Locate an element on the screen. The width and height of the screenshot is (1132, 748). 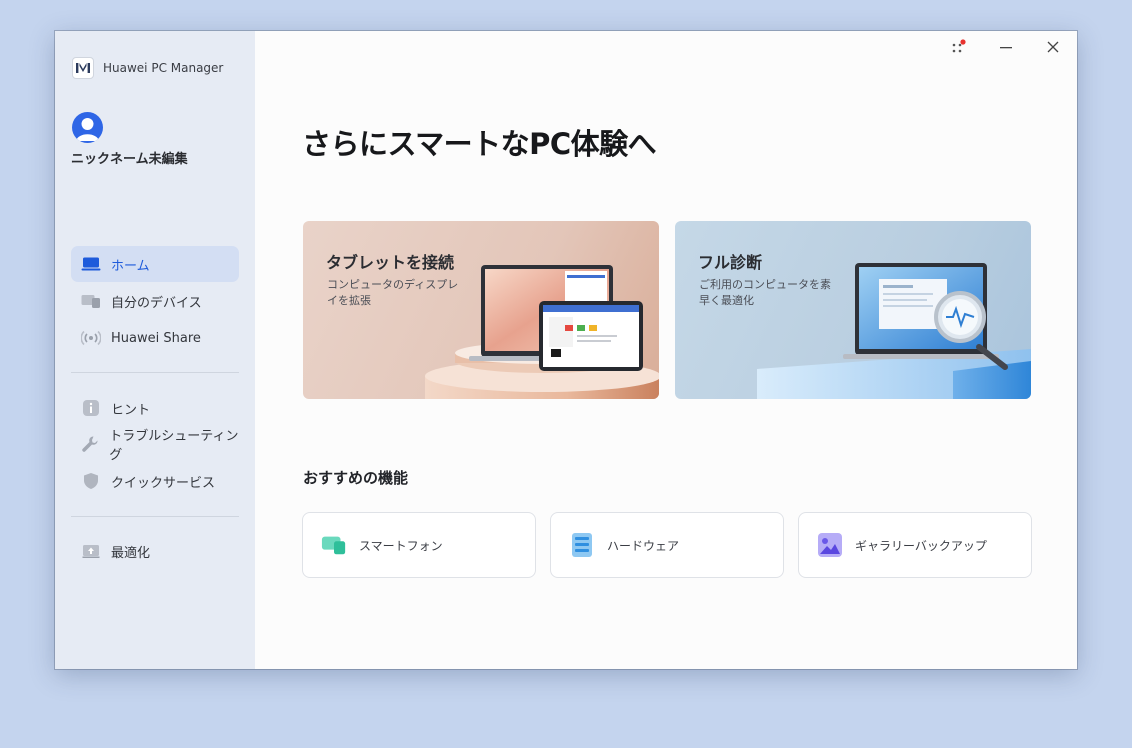
minimize-icon is located at coordinates (1006, 48).